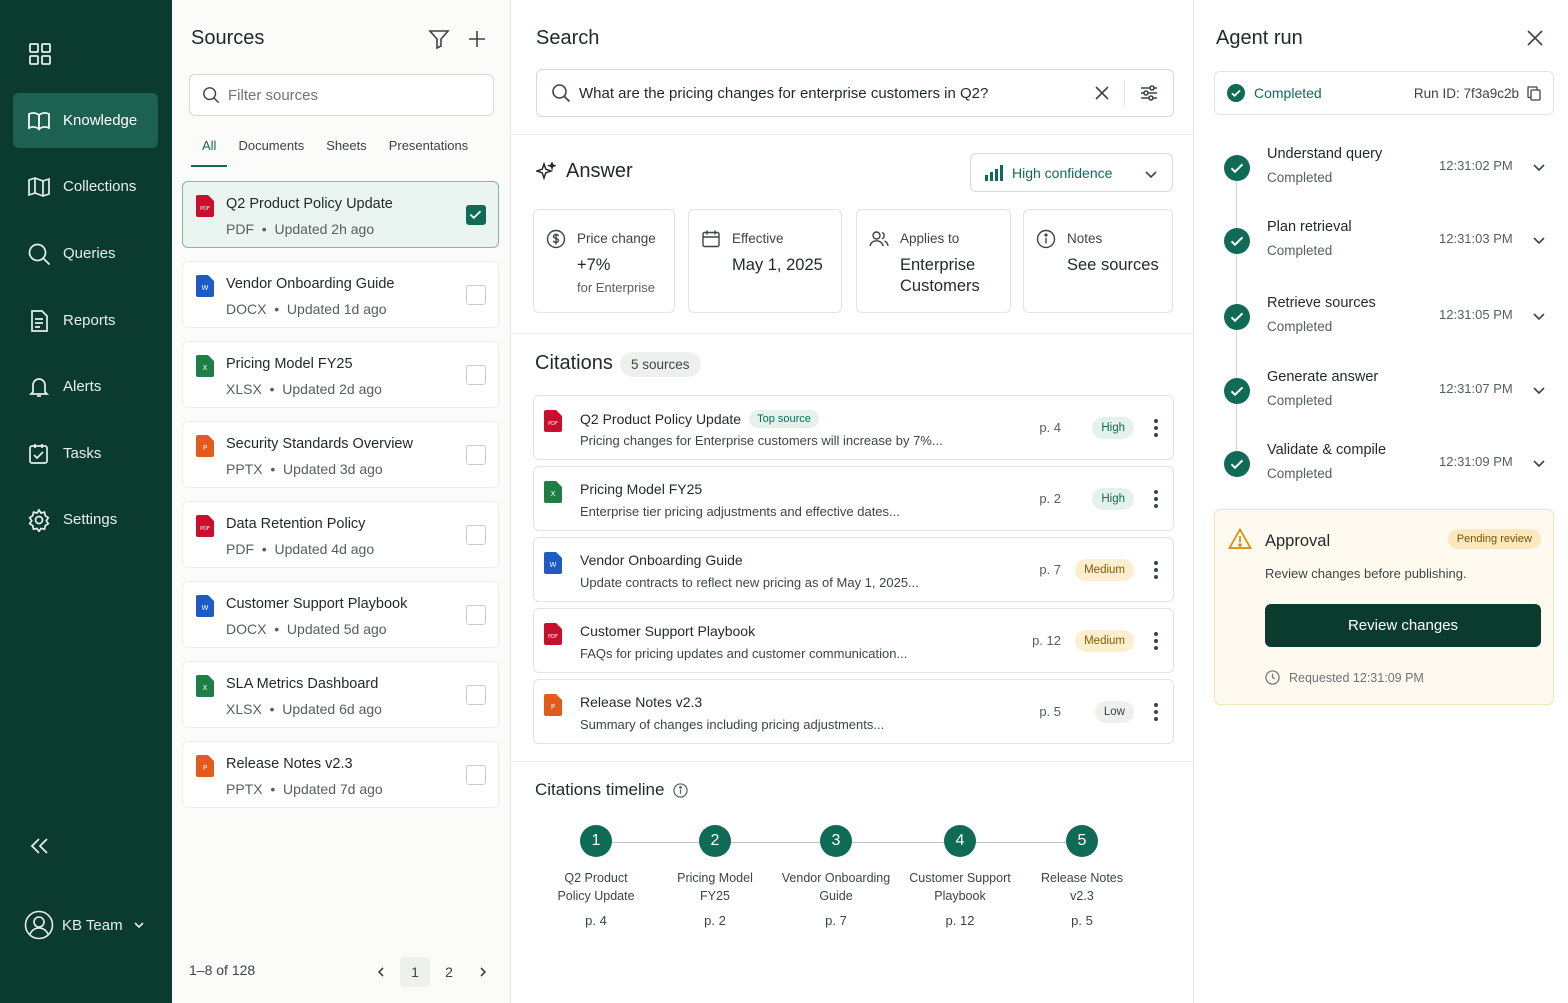 The image size is (1568, 1003). I want to click on filter-sources-input, so click(348, 95).